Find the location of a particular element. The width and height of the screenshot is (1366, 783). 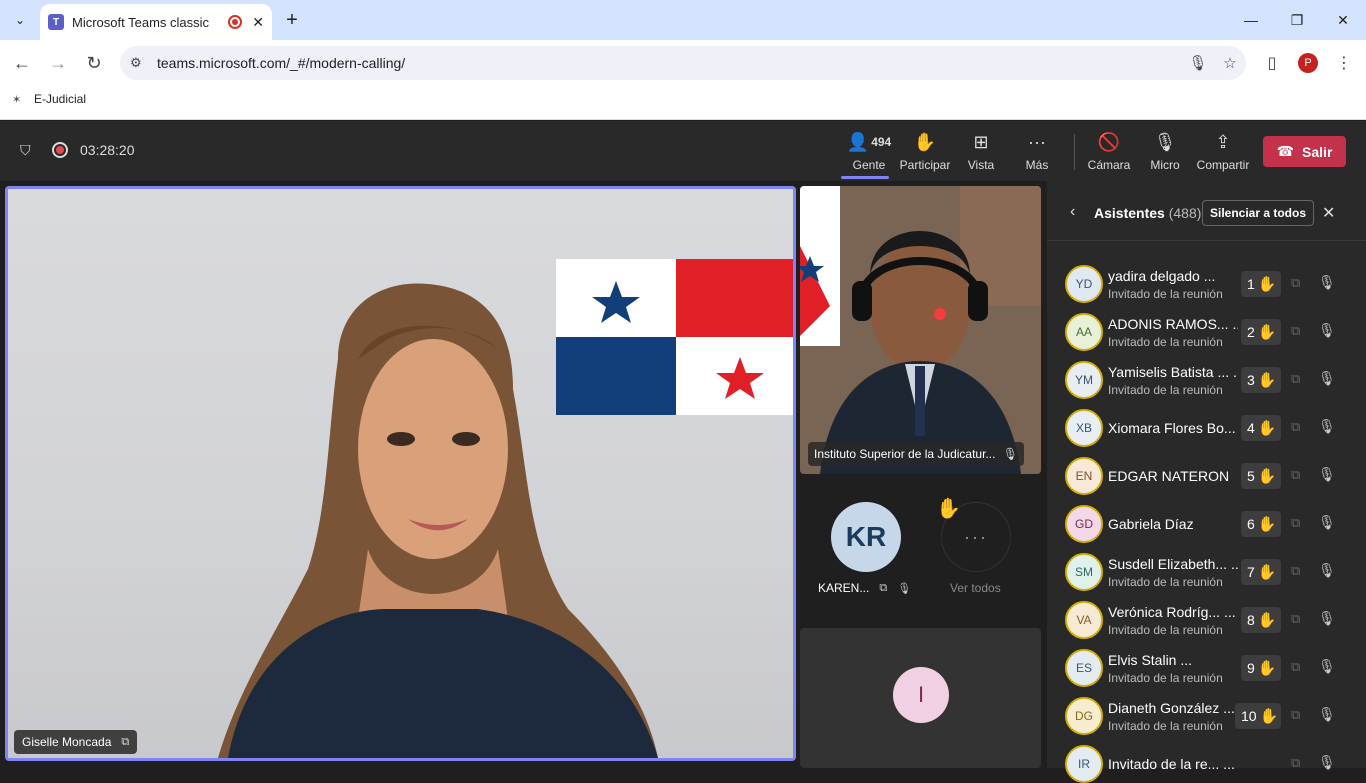

mic-button: 🎙 Micro is located at coordinates (1165, 153).